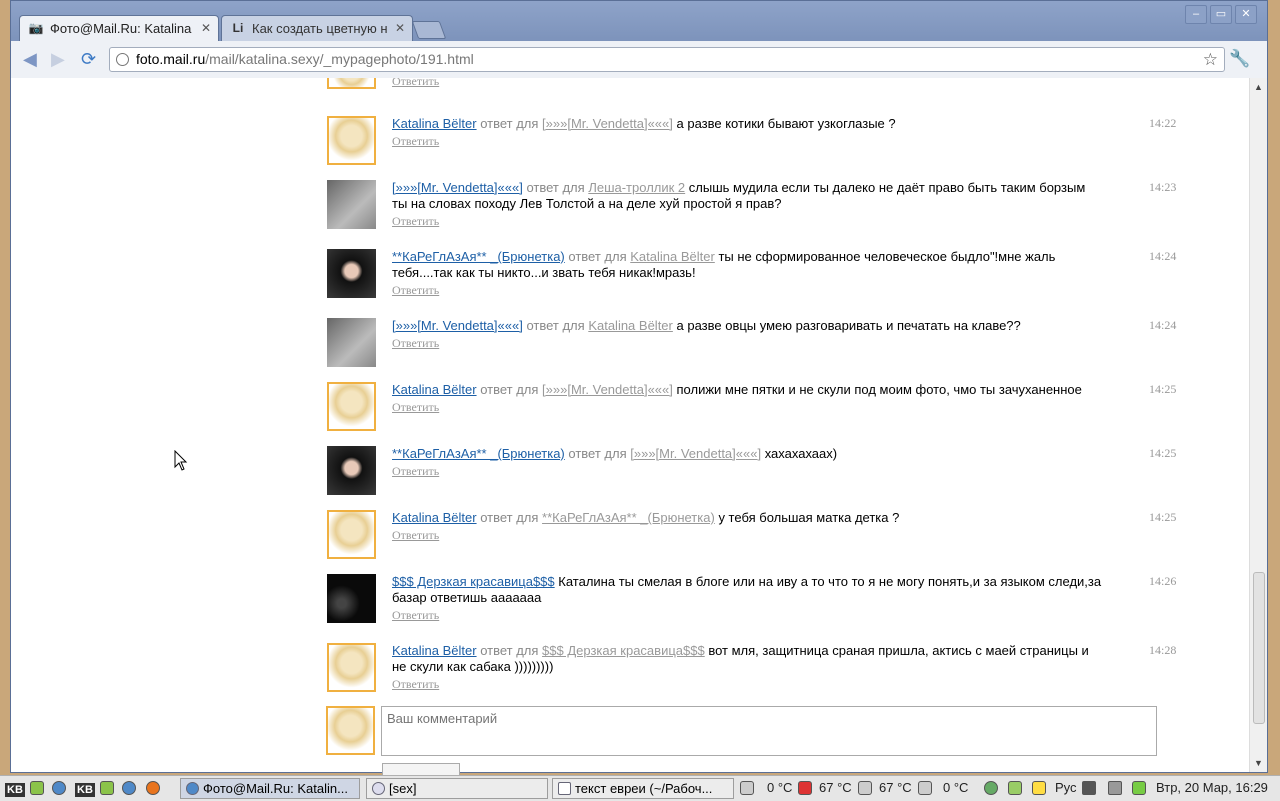  Describe the element at coordinates (58, 59) in the screenshot. I see `forward-arrow-icon: ▶` at that location.